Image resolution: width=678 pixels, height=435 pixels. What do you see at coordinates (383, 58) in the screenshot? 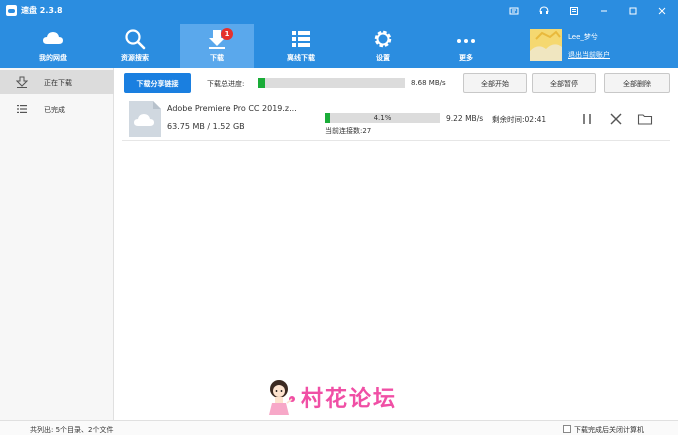
I see `nav-label: 设置` at bounding box center [383, 58].